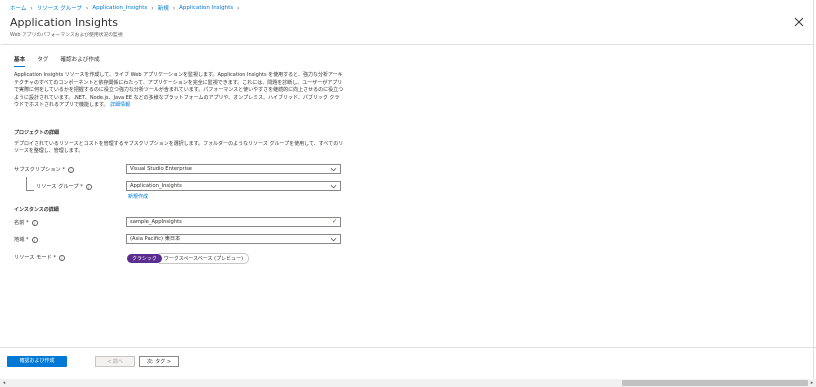 This screenshot has height=387, width=816. Describe the element at coordinates (206, 8) in the screenshot. I see `breadcrumb-app-insights: Application Insights` at that location.